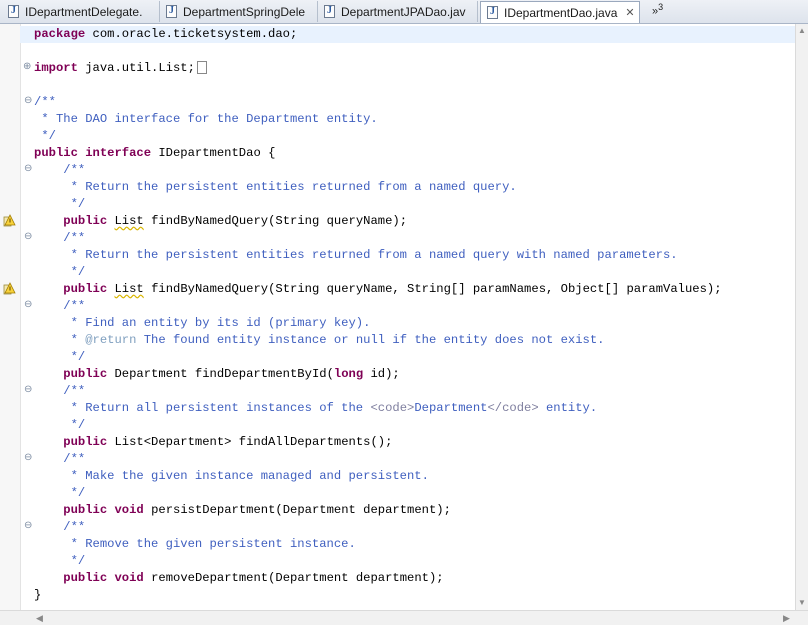 This screenshot has width=808, height=625. Describe the element at coordinates (84, 11) in the screenshot. I see `tab-label: IDepartmentDelegate.` at that location.